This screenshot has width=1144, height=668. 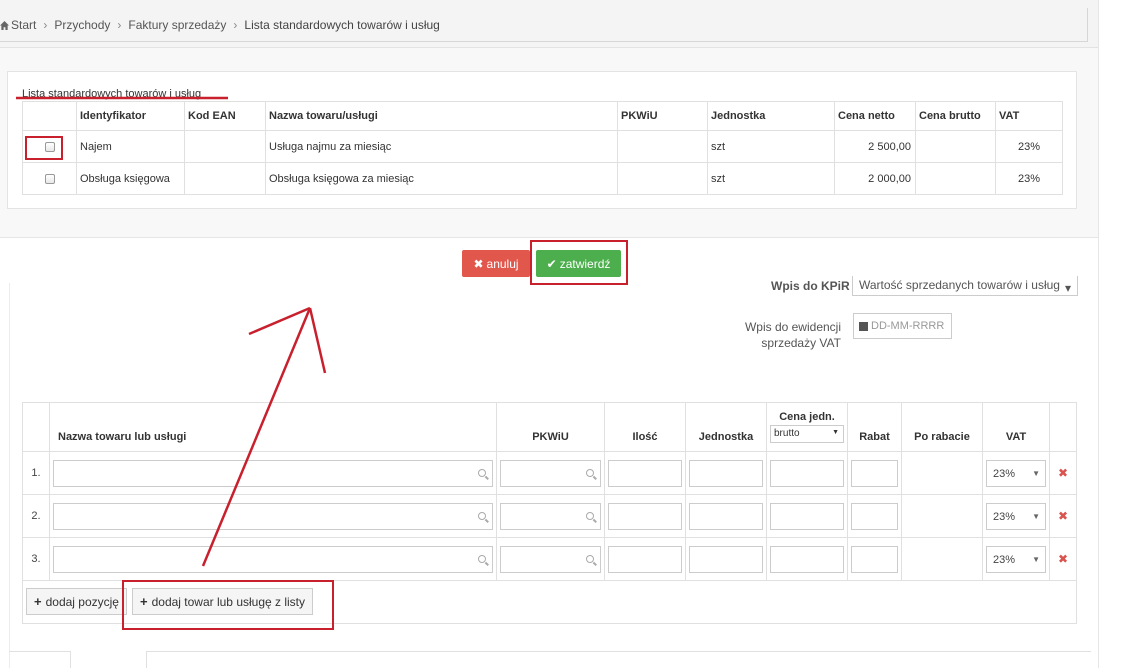 What do you see at coordinates (256, 437) in the screenshot?
I see `annotation-arrow-shaft` at bounding box center [256, 437].